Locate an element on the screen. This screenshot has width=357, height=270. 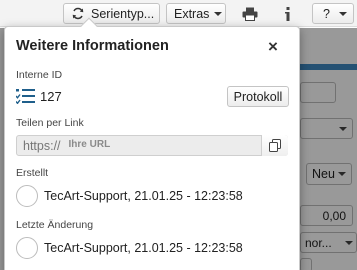
last-change-label: Letzte Änderung is located at coordinates (55, 225).